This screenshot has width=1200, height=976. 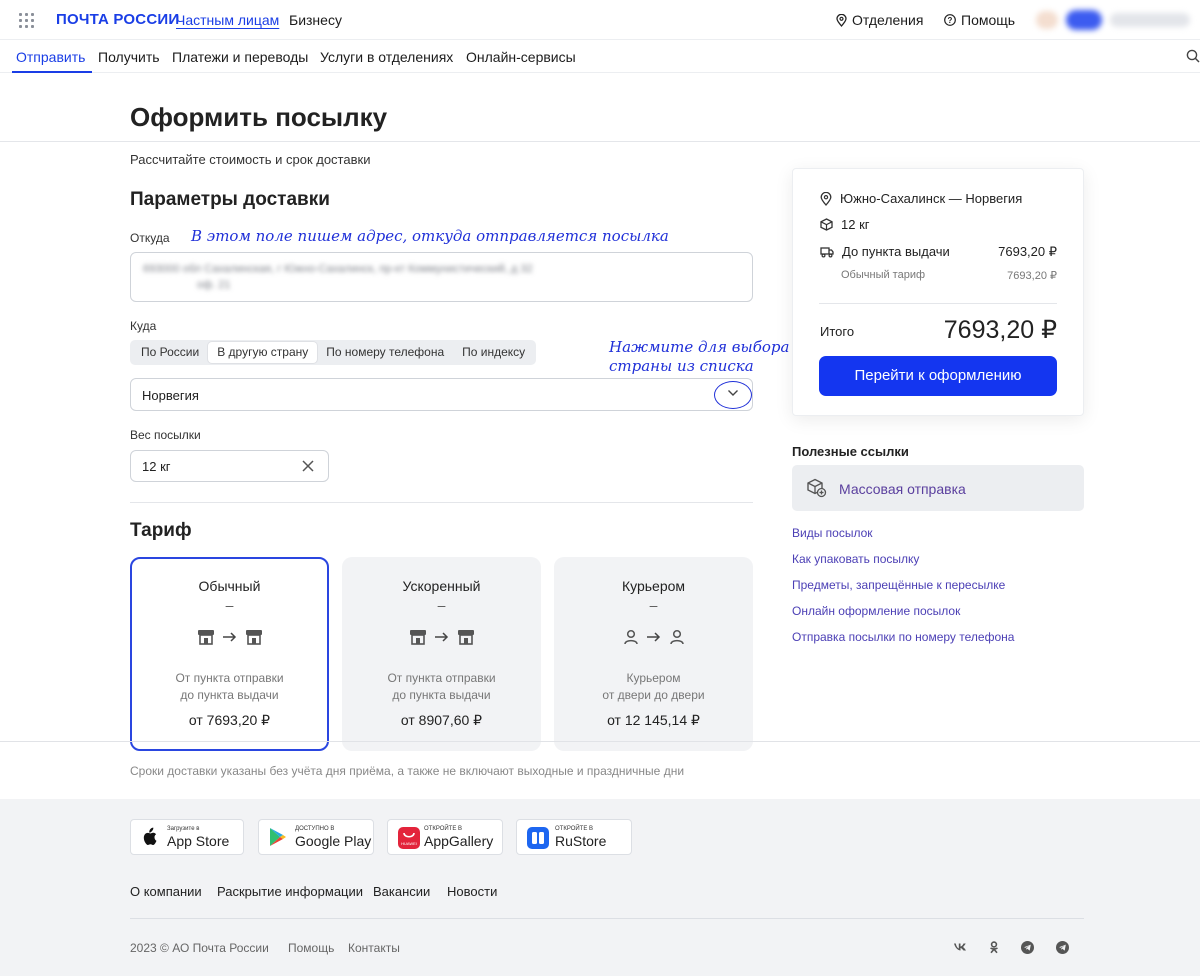 What do you see at coordinates (653, 678) in the screenshot?
I see `tariff-desc-line1: Курьером` at bounding box center [653, 678].